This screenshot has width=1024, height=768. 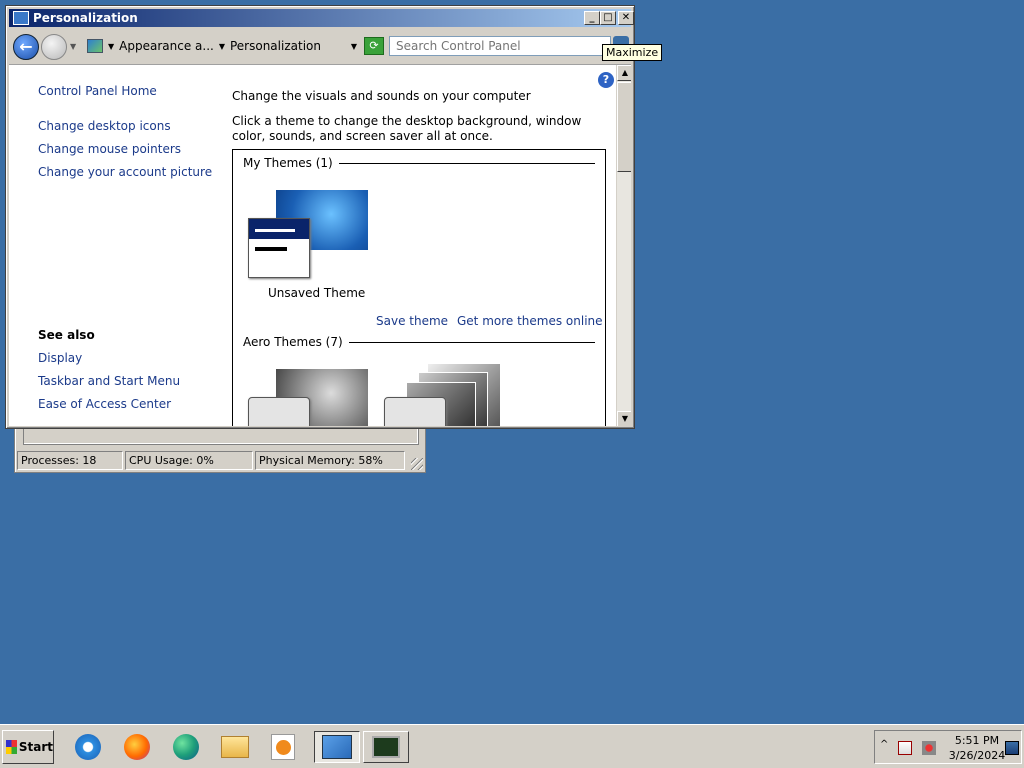 I want to click on help-icon: ?, so click(x=606, y=80).